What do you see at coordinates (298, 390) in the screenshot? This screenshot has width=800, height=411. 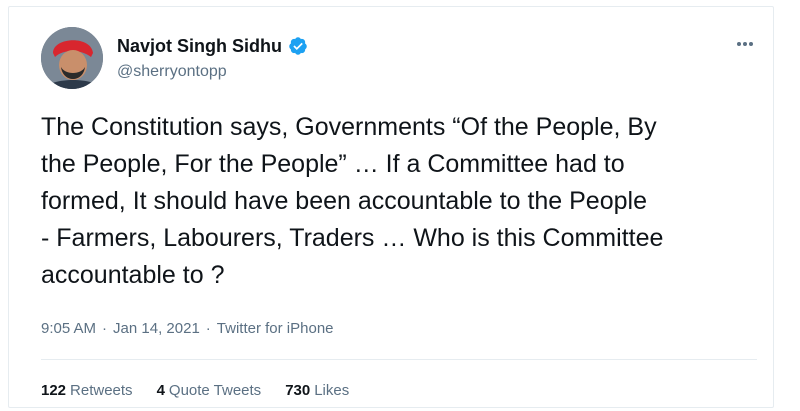 I see `likes-count: 730` at bounding box center [298, 390].